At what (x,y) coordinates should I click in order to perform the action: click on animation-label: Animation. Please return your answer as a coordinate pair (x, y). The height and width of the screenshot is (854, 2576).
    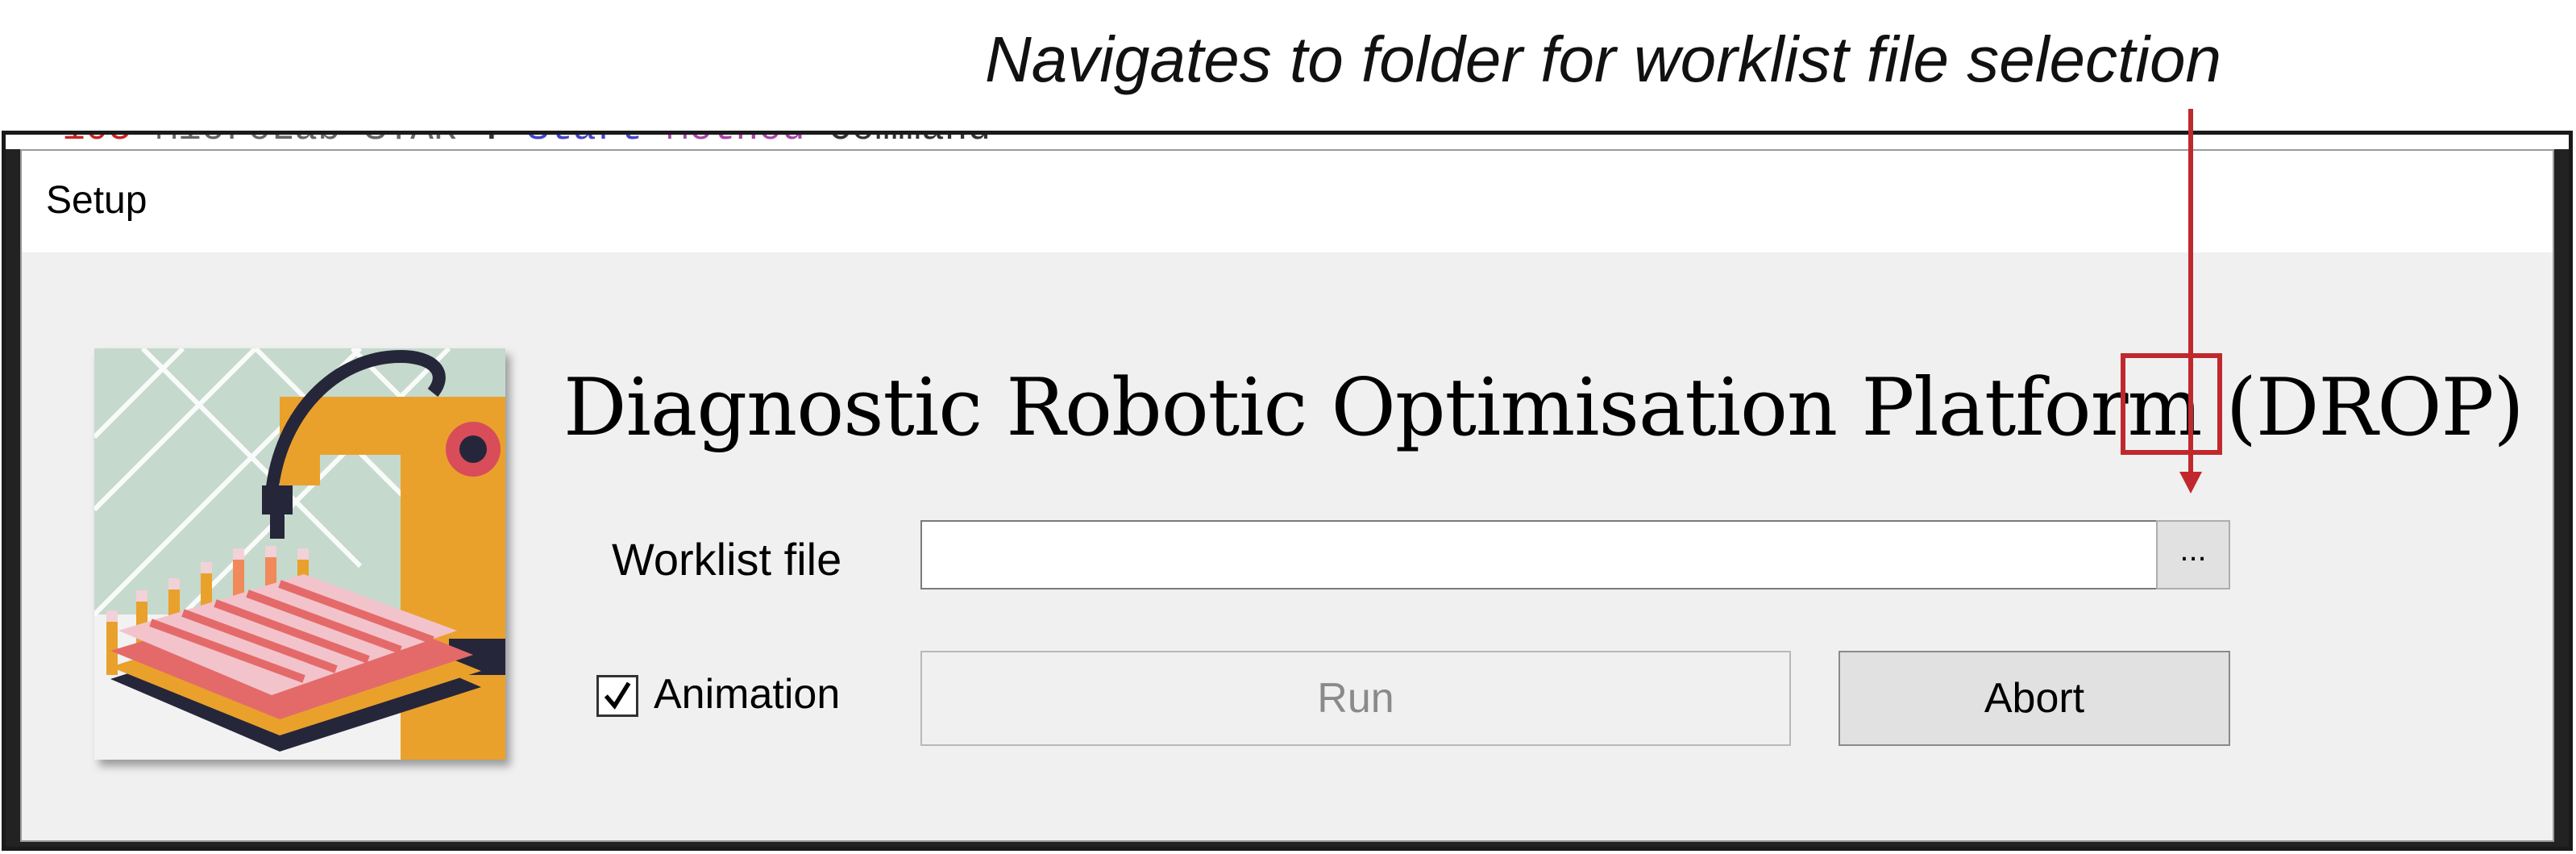
    Looking at the image, I should click on (747, 694).